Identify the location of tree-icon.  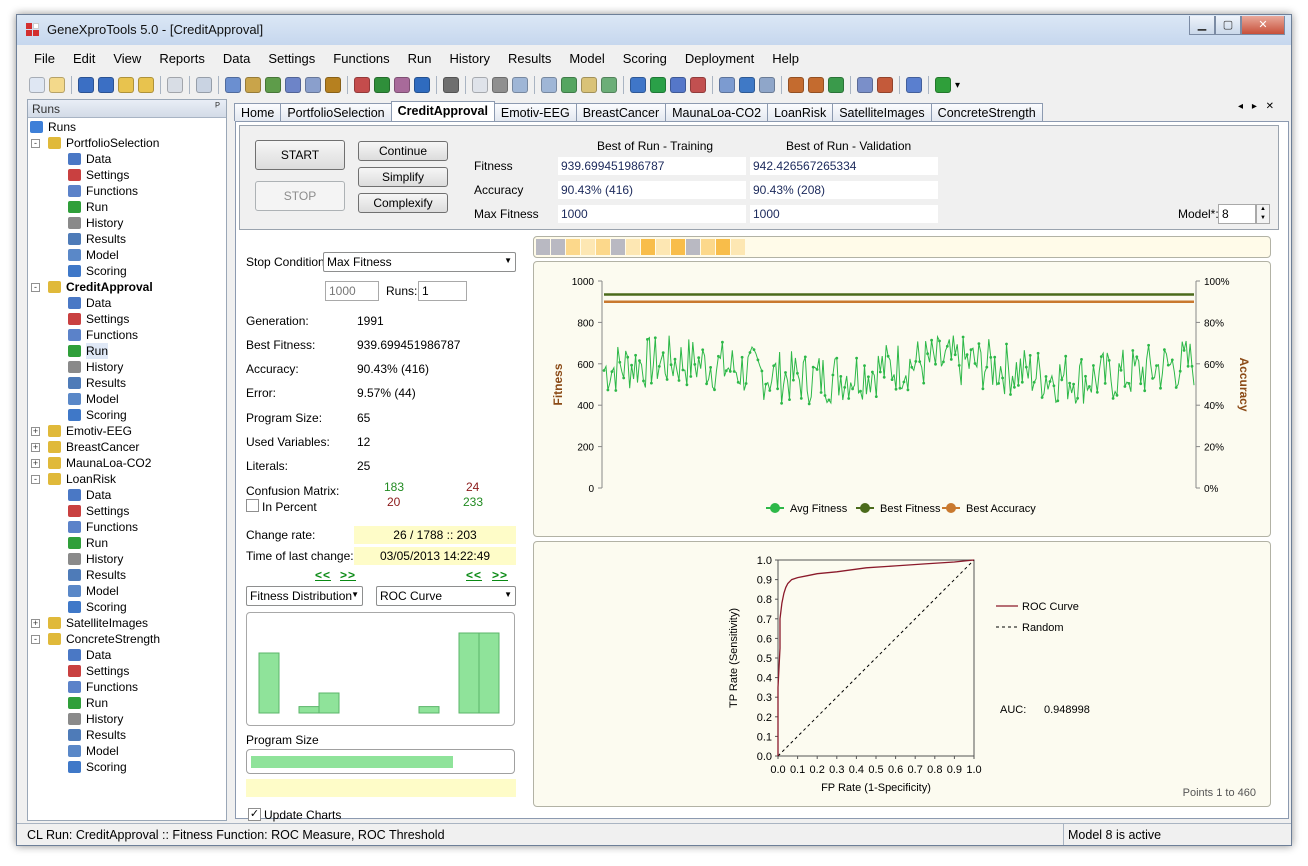
(678, 85).